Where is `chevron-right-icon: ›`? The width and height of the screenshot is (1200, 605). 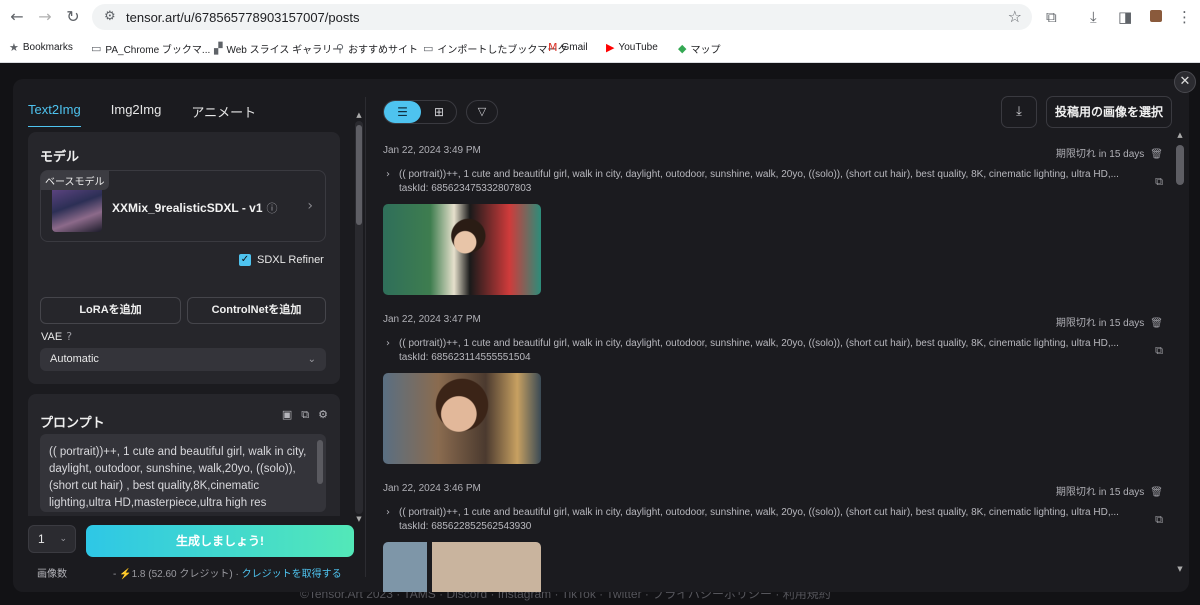 chevron-right-icon: › is located at coordinates (310, 206).